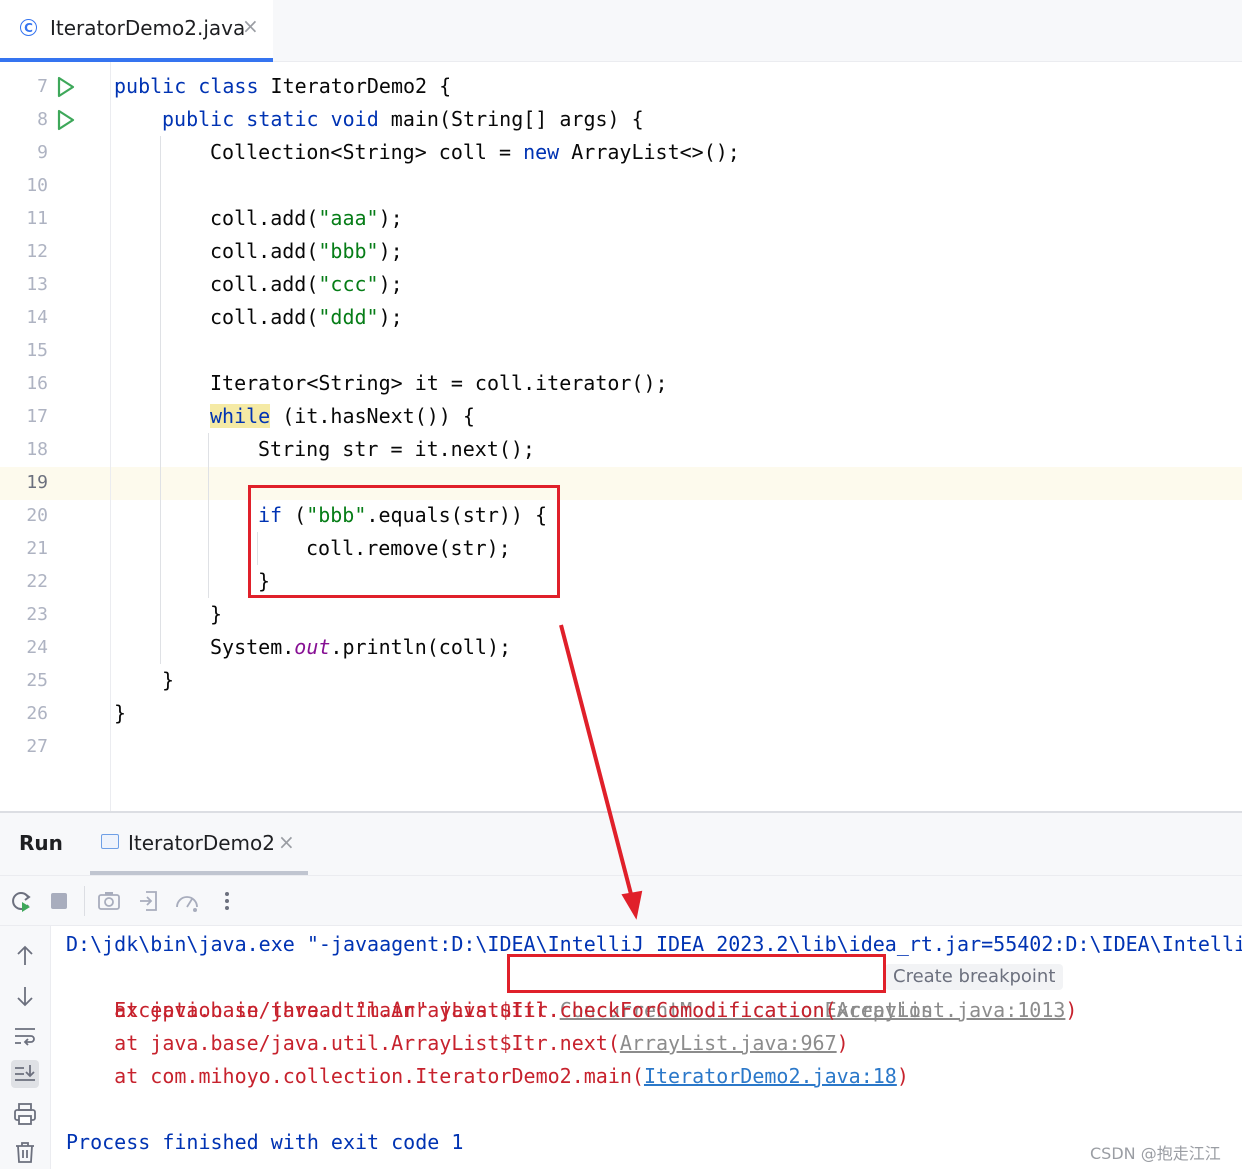 The height and width of the screenshot is (1169, 1242). What do you see at coordinates (216, 614) in the screenshot?
I see `code-line-23: }` at bounding box center [216, 614].